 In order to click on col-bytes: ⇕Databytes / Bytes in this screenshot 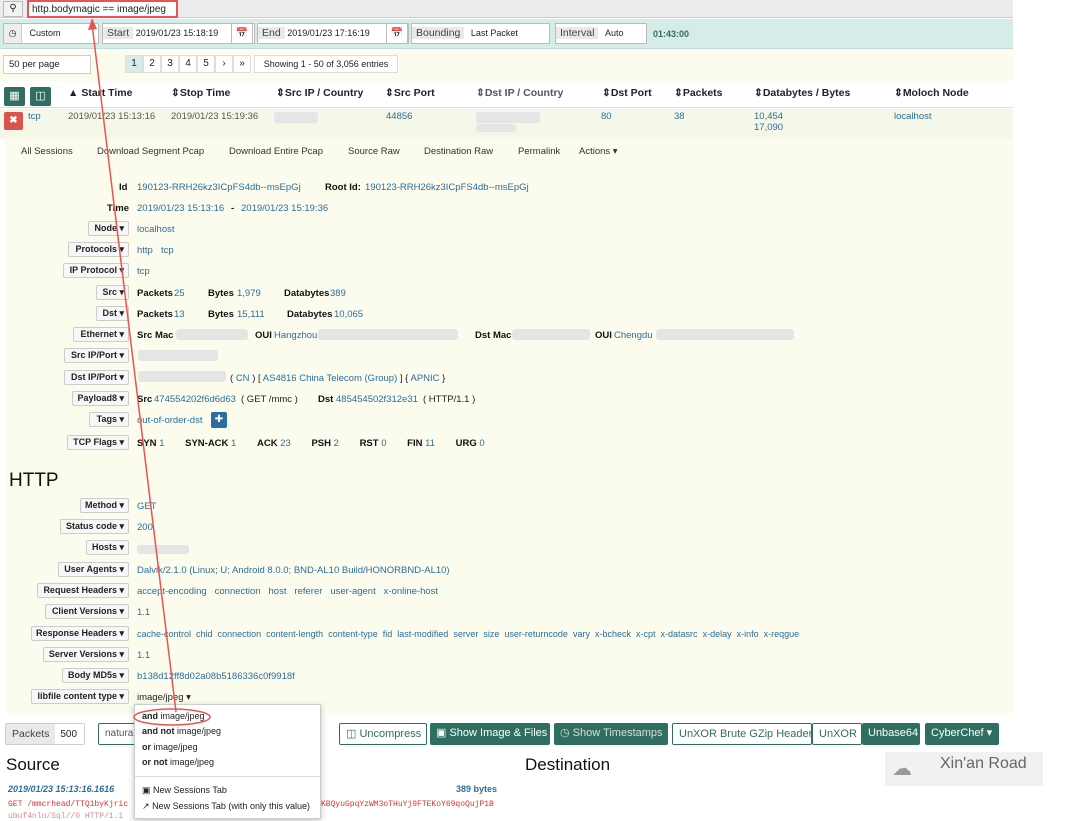, I will do `click(802, 93)`.